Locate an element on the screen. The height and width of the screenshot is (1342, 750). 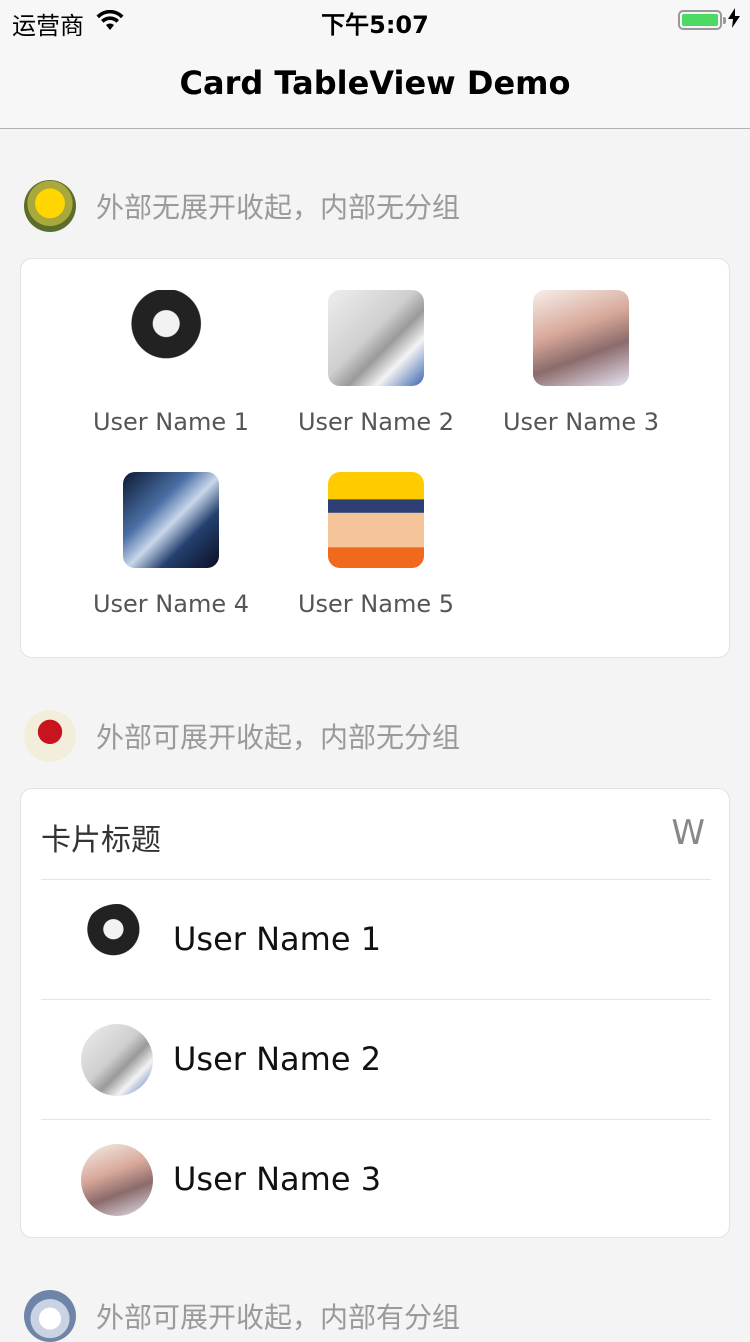
row-label: User Name 3 is located at coordinates (277, 1179).